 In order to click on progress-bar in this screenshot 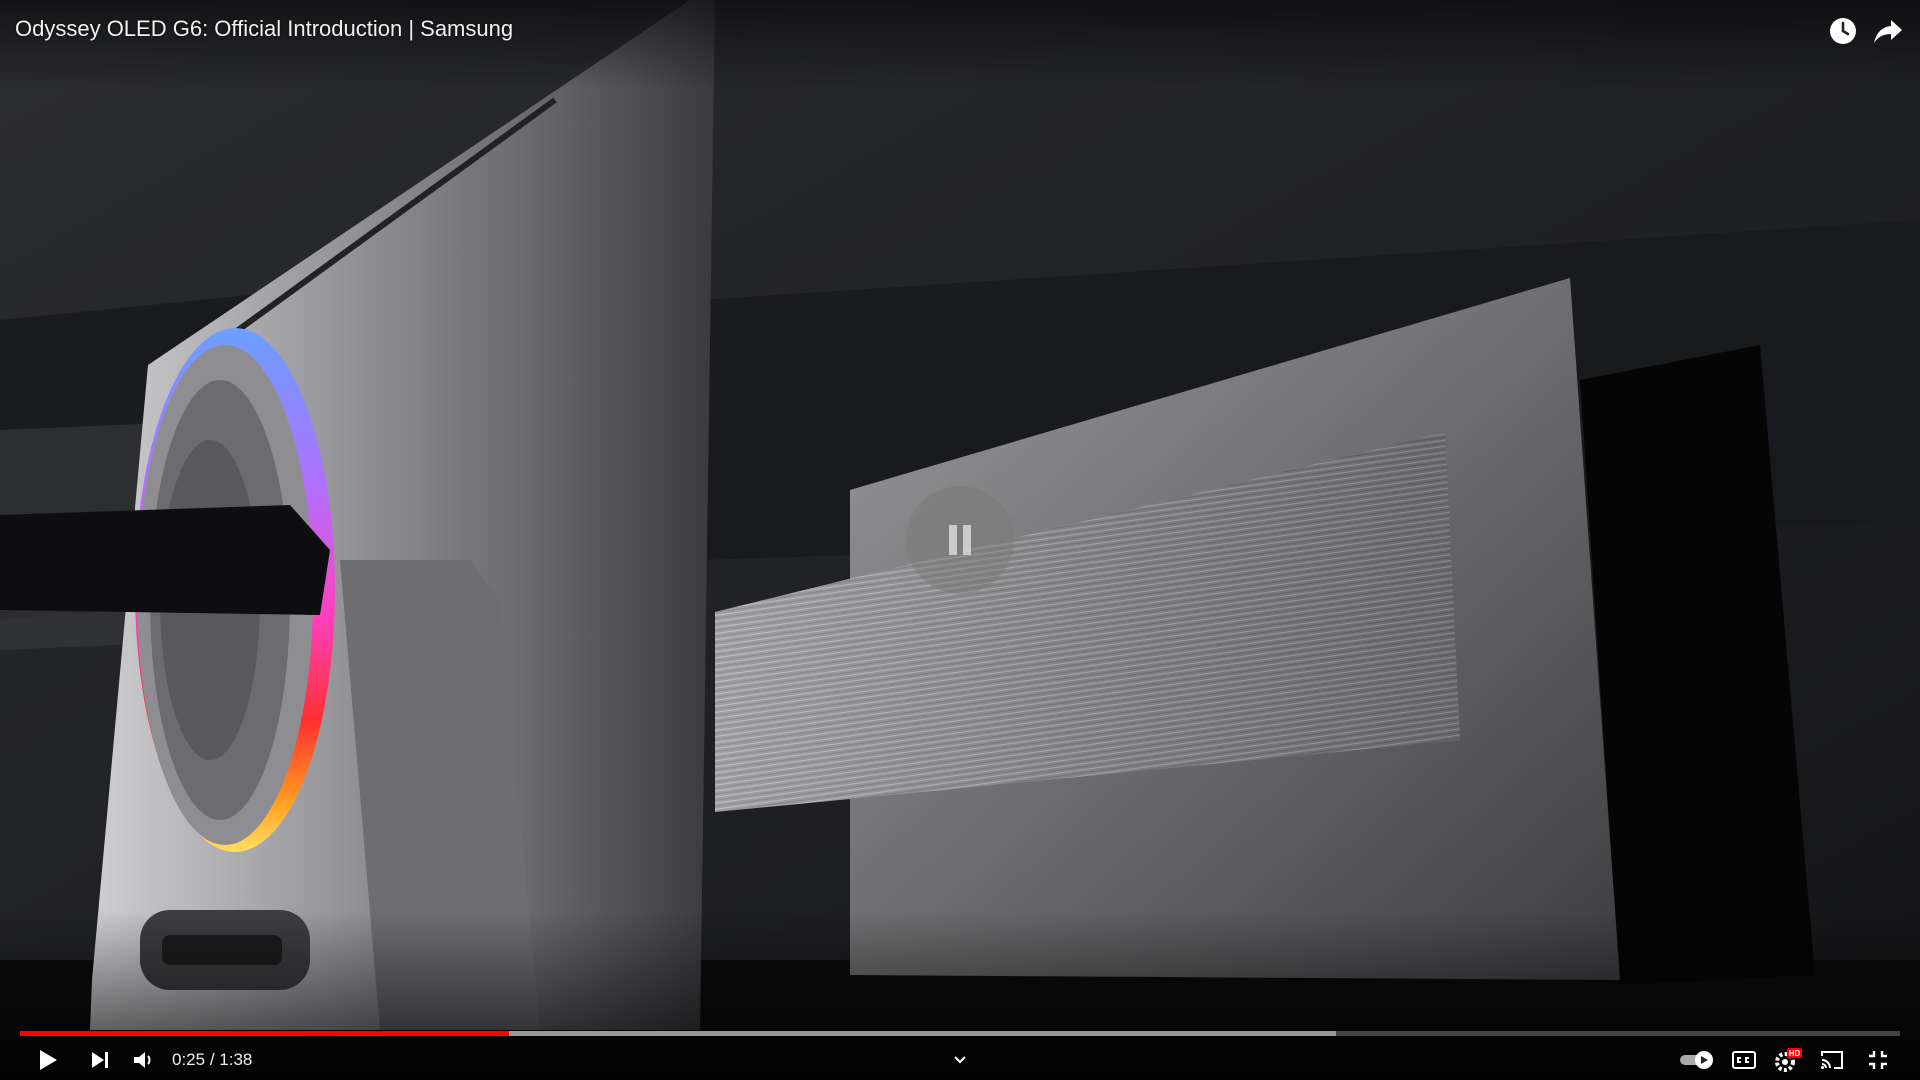, I will do `click(960, 1033)`.